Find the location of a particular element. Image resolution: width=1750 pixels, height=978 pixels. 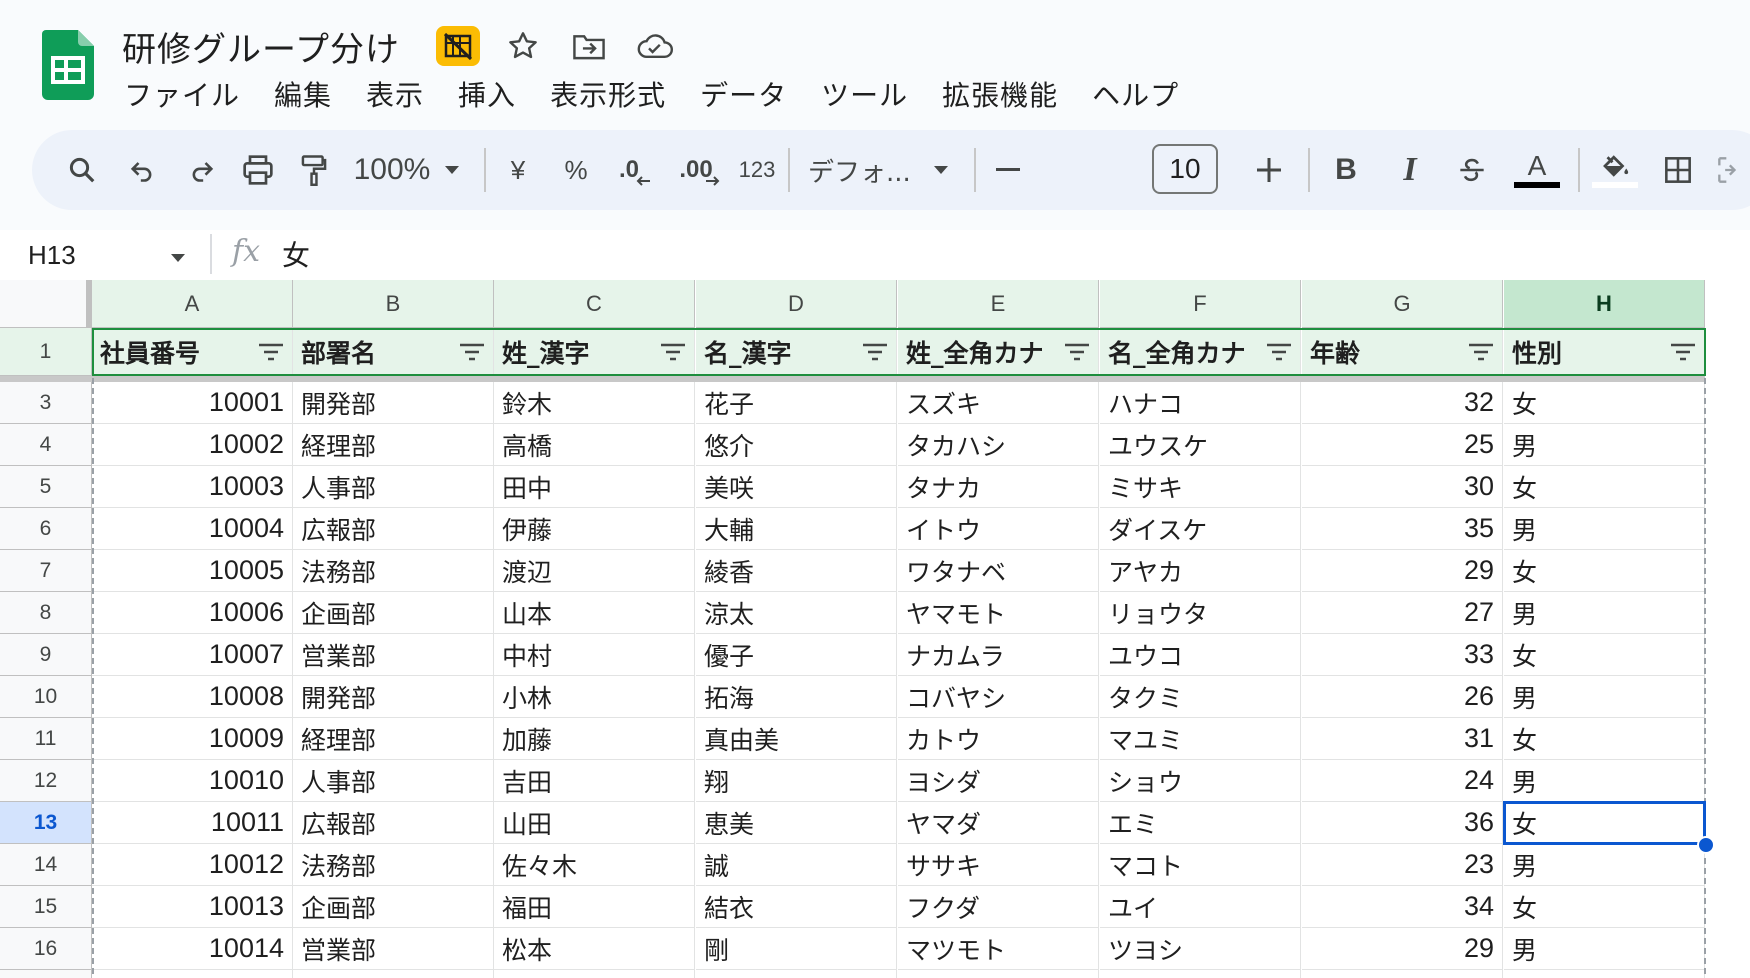

cloud-saved-icon is located at coordinates (655, 46).